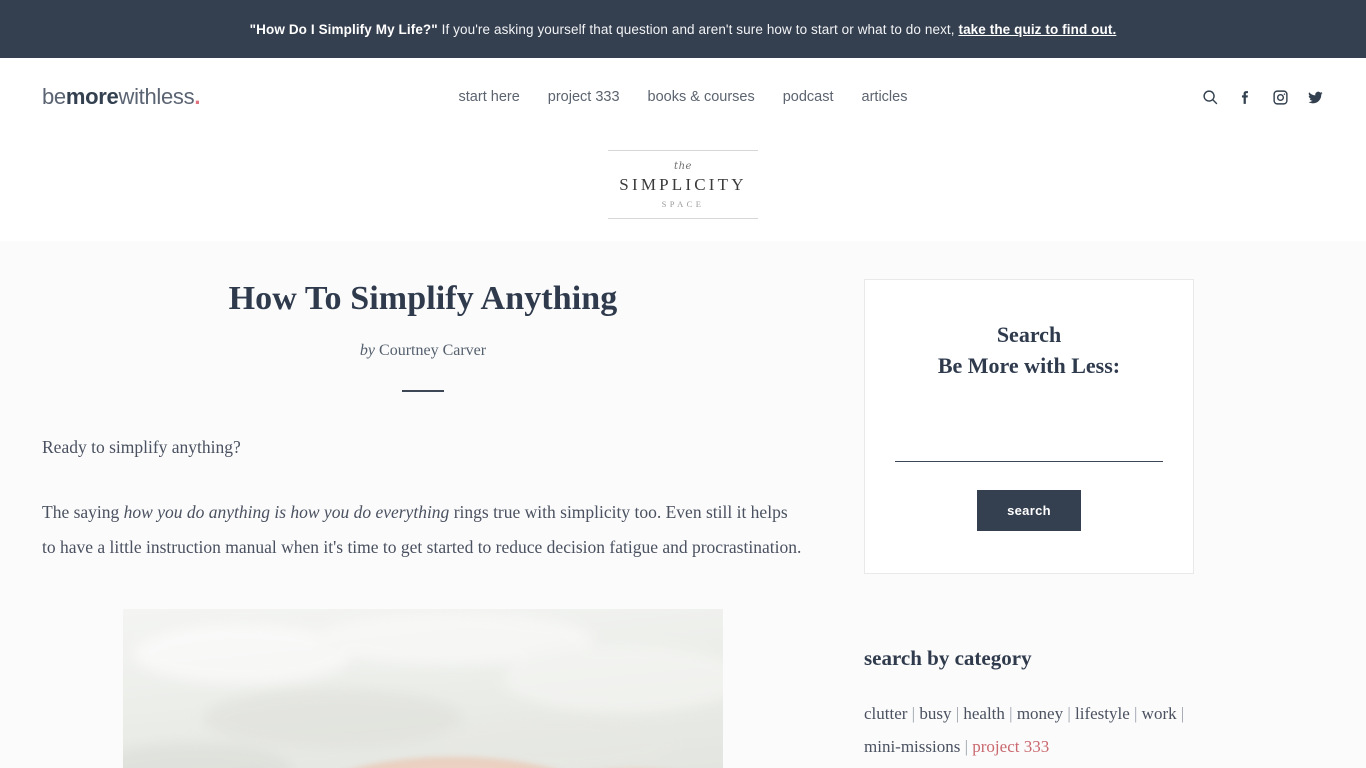 The width and height of the screenshot is (1366, 768). I want to click on banner-space-text: SPACE, so click(683, 204).